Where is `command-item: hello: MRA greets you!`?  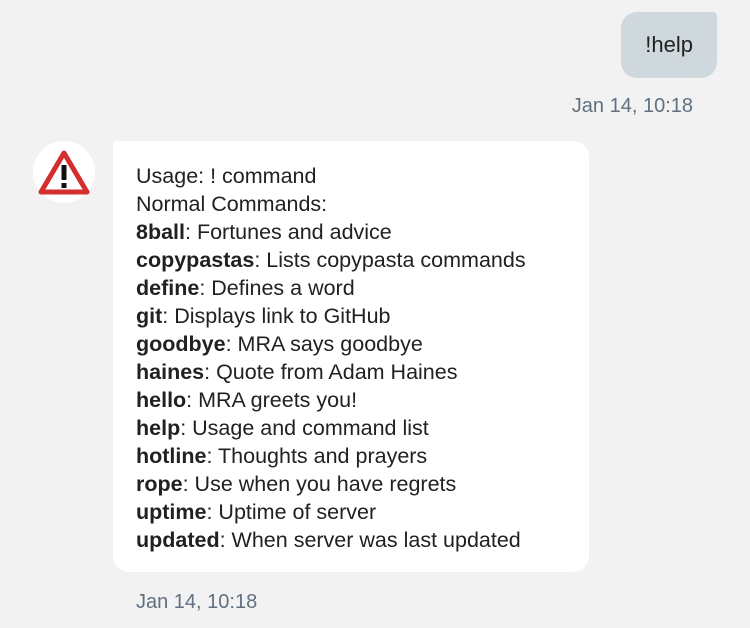 command-item: hello: MRA greets you! is located at coordinates (362, 400).